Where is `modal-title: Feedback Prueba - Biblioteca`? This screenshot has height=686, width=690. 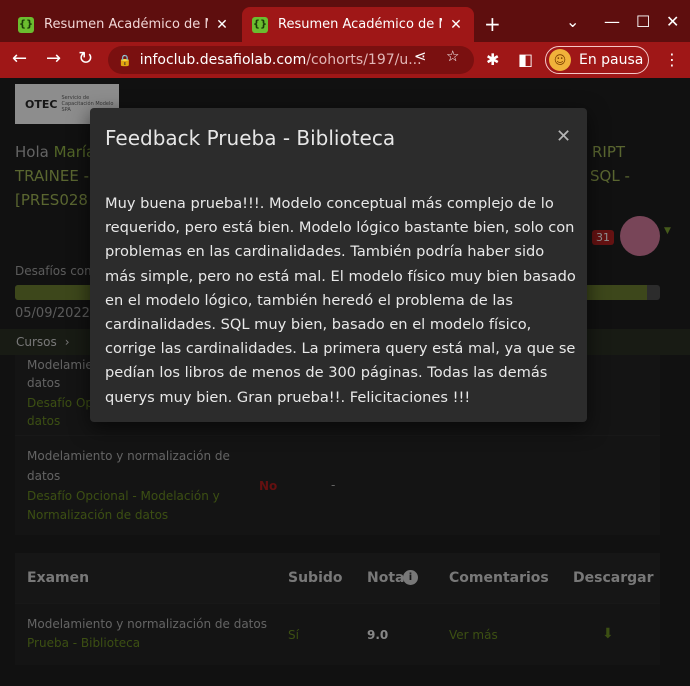 modal-title: Feedback Prueba - Biblioteca is located at coordinates (250, 138).